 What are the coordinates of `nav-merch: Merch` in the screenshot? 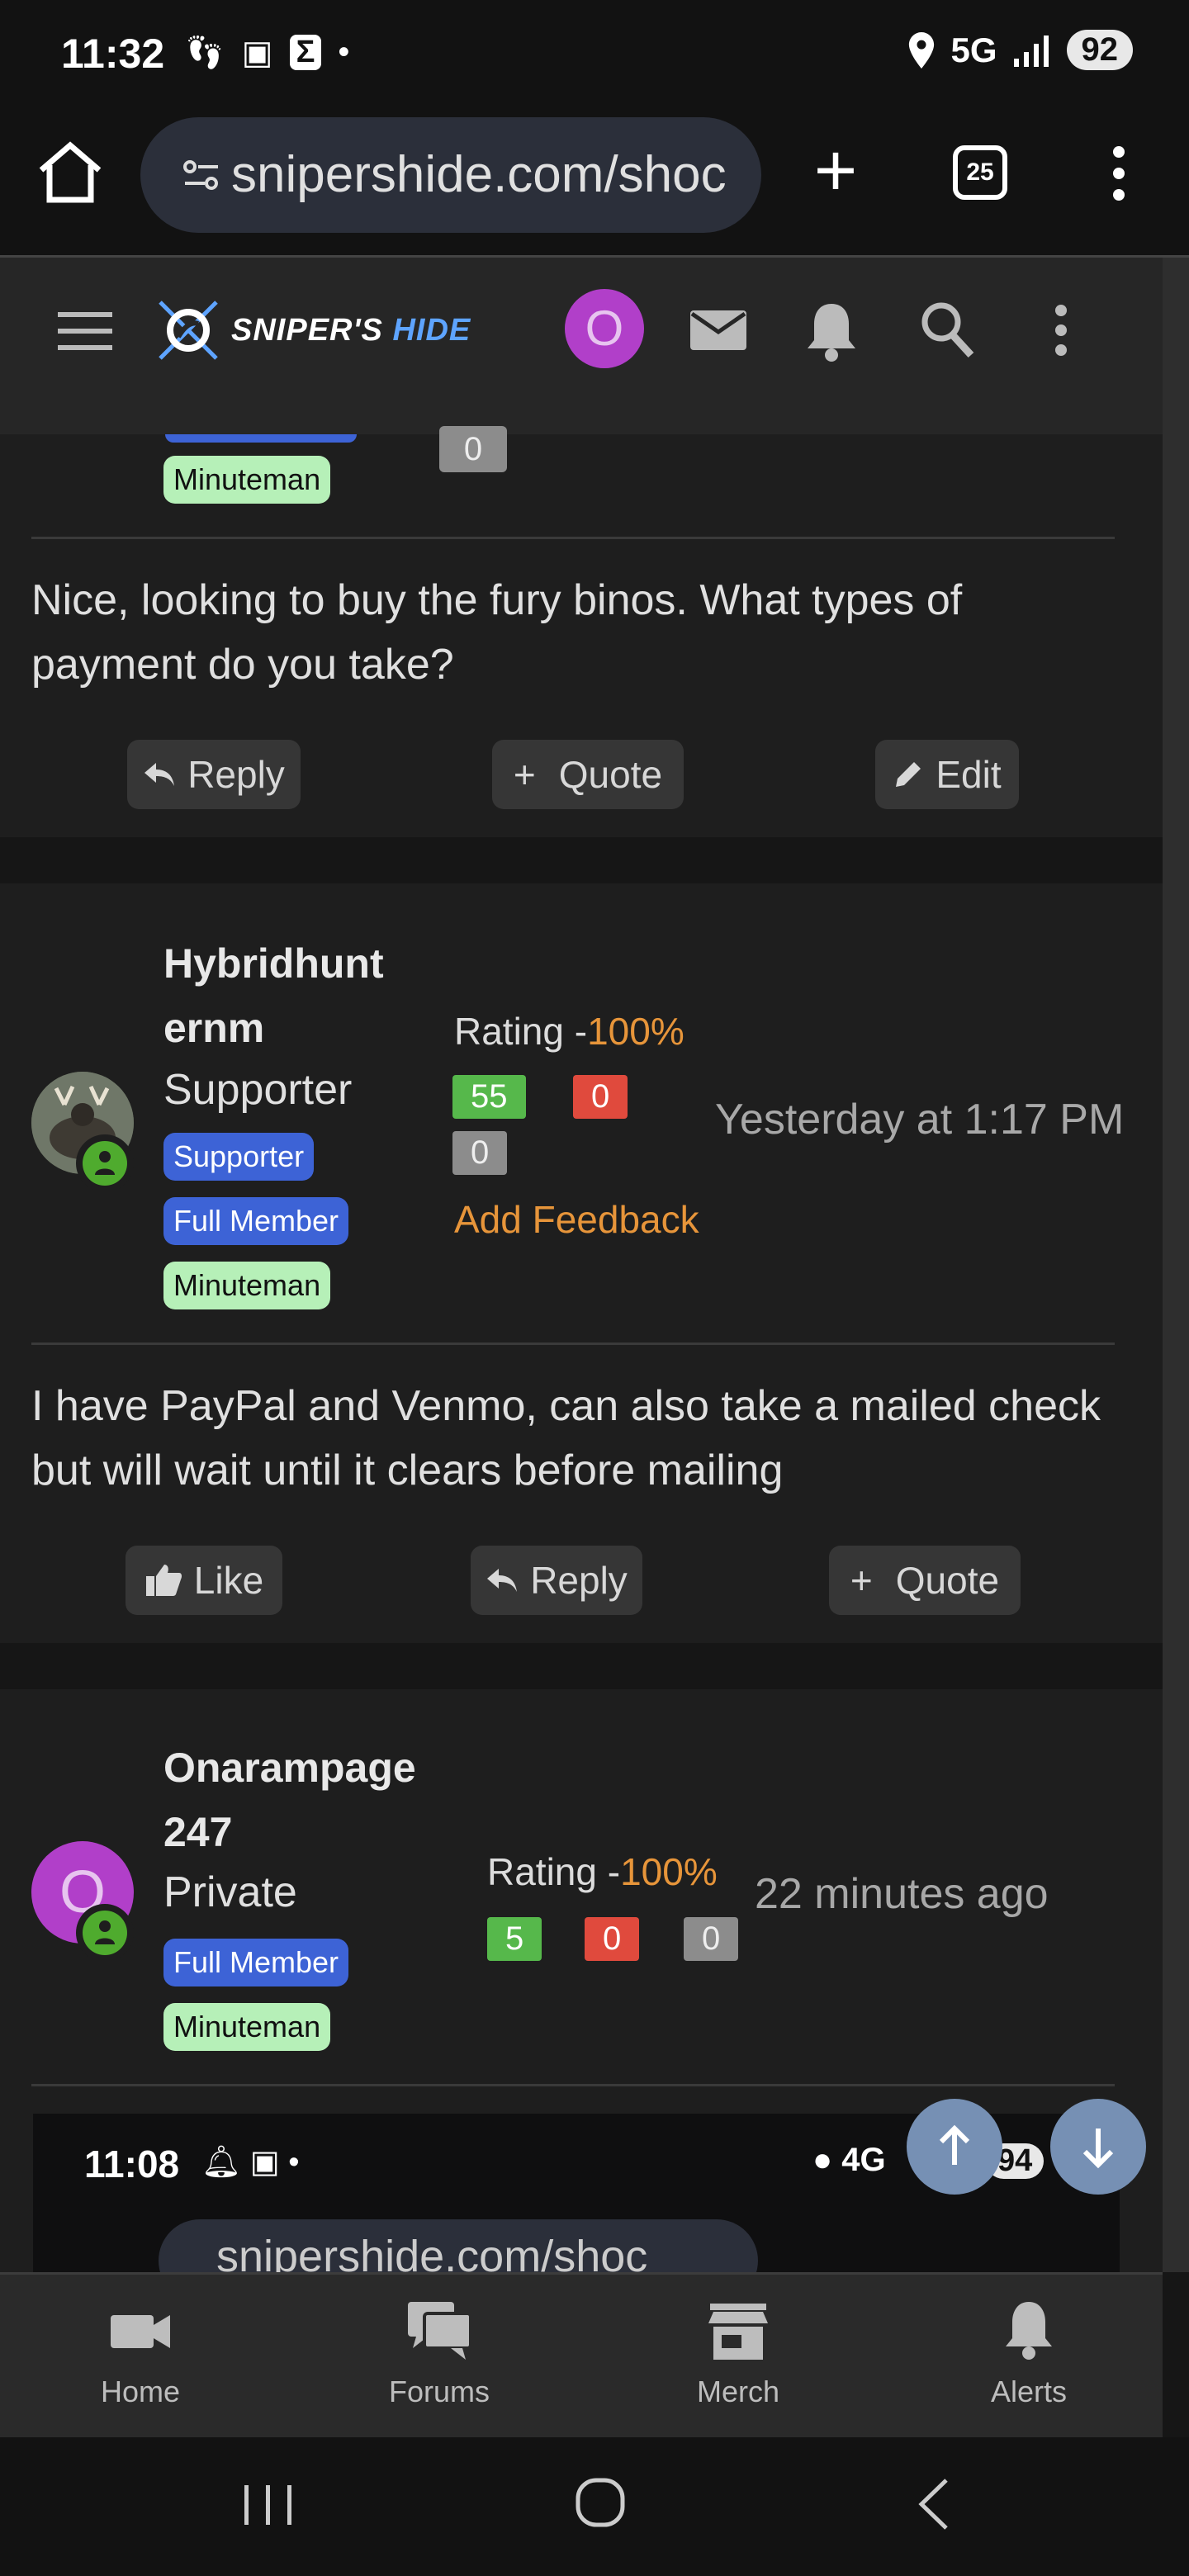 It's located at (738, 2352).